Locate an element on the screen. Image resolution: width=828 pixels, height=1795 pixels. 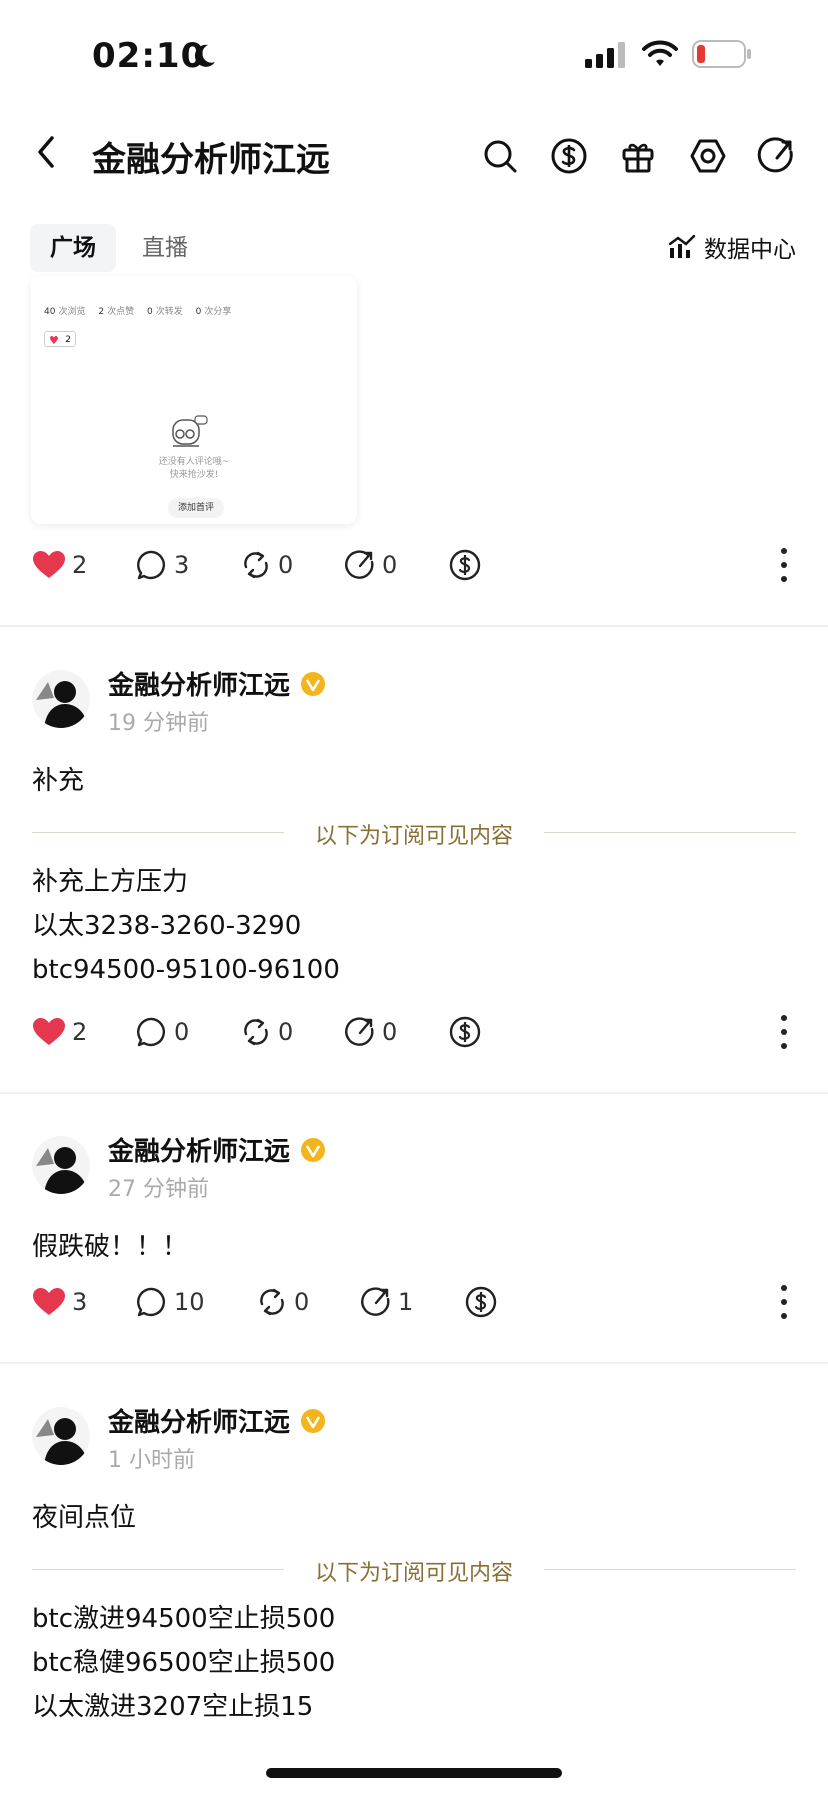
post-time: 27 分钟前 is located at coordinates (158, 1189).